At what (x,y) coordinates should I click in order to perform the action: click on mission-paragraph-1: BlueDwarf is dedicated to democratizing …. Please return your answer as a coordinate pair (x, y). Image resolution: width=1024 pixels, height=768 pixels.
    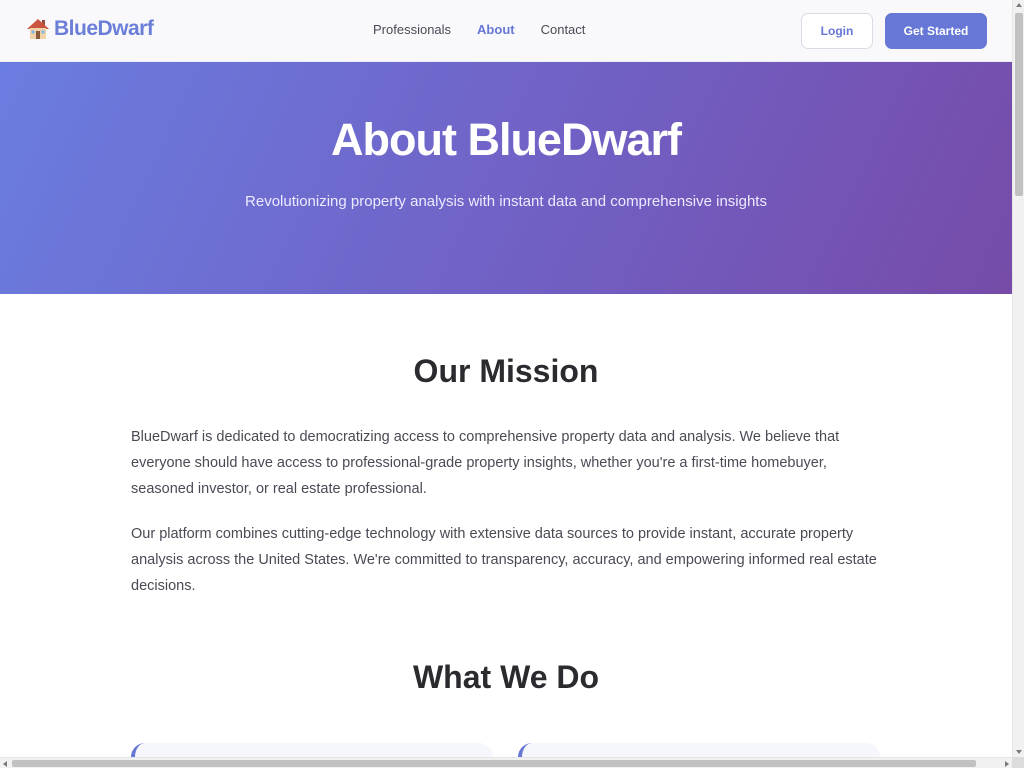
    Looking at the image, I should click on (485, 463).